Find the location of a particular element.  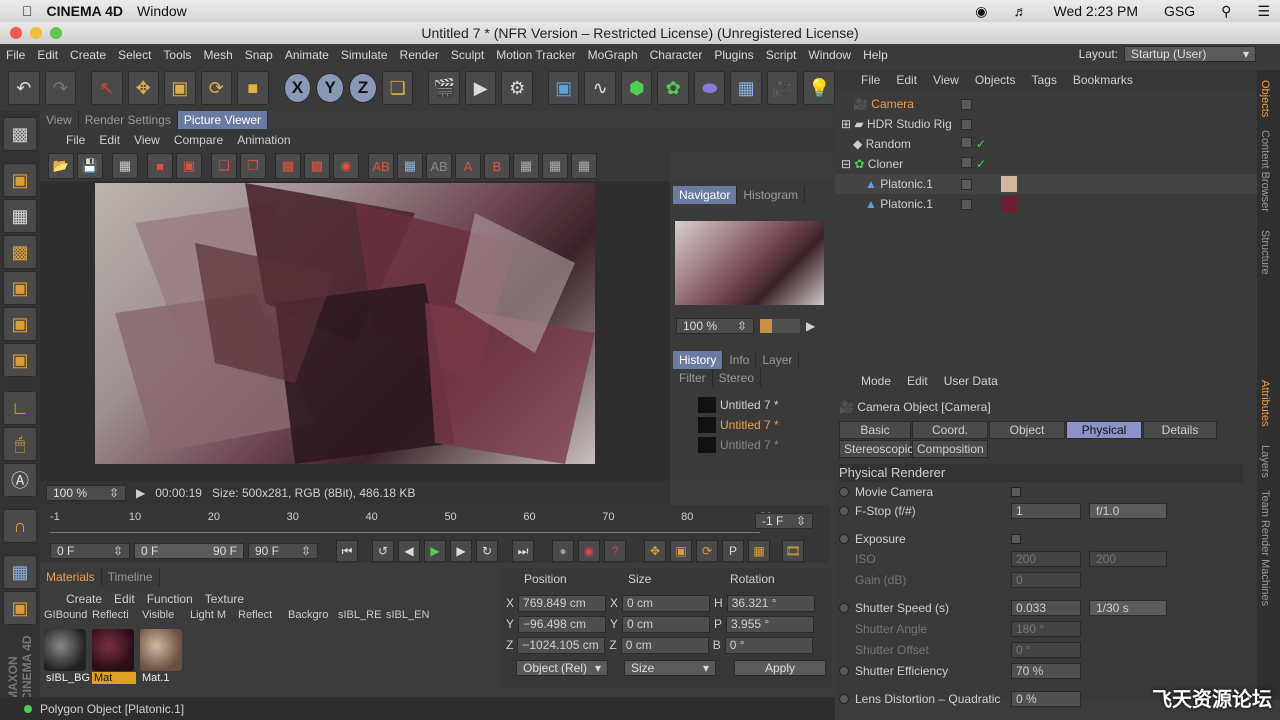

floor-icon: ▦ is located at coordinates (746, 88).